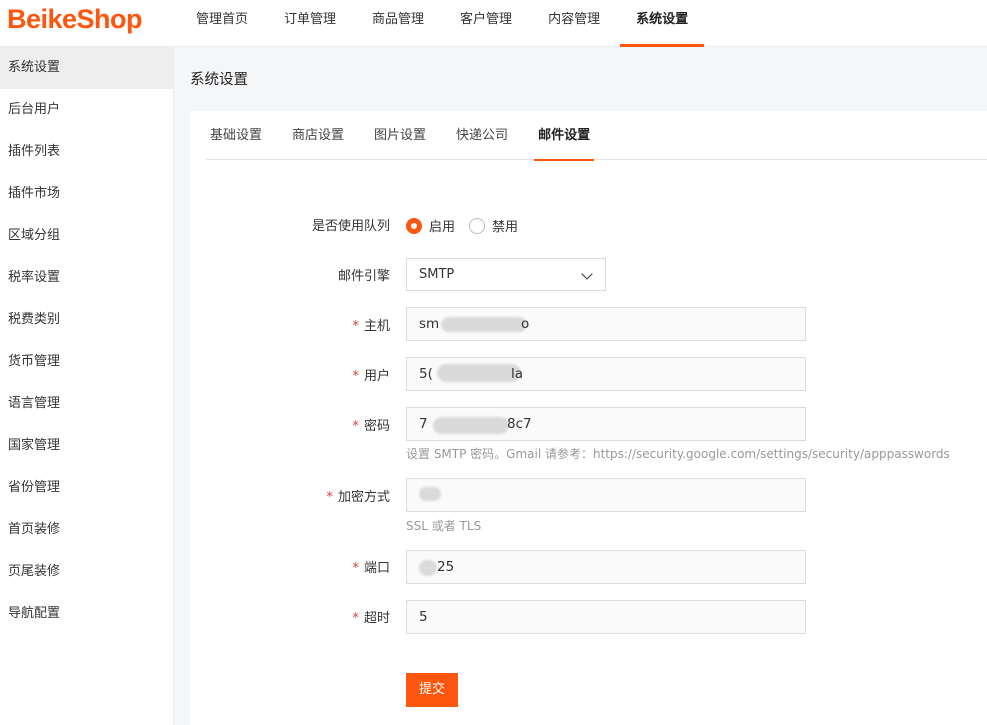 This screenshot has width=987, height=725. What do you see at coordinates (75, 19) in the screenshot?
I see `brand-logo: BeikeShop` at bounding box center [75, 19].